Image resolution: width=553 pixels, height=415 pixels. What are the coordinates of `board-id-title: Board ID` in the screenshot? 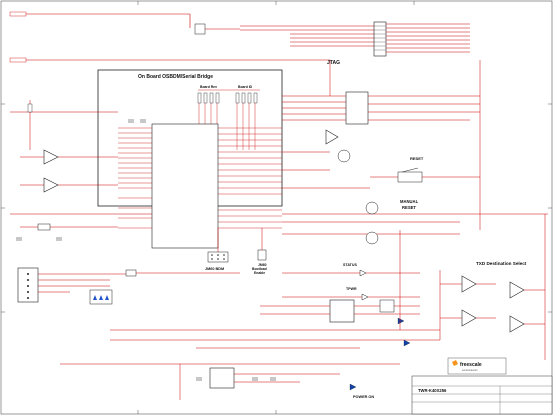 It's located at (245, 87).